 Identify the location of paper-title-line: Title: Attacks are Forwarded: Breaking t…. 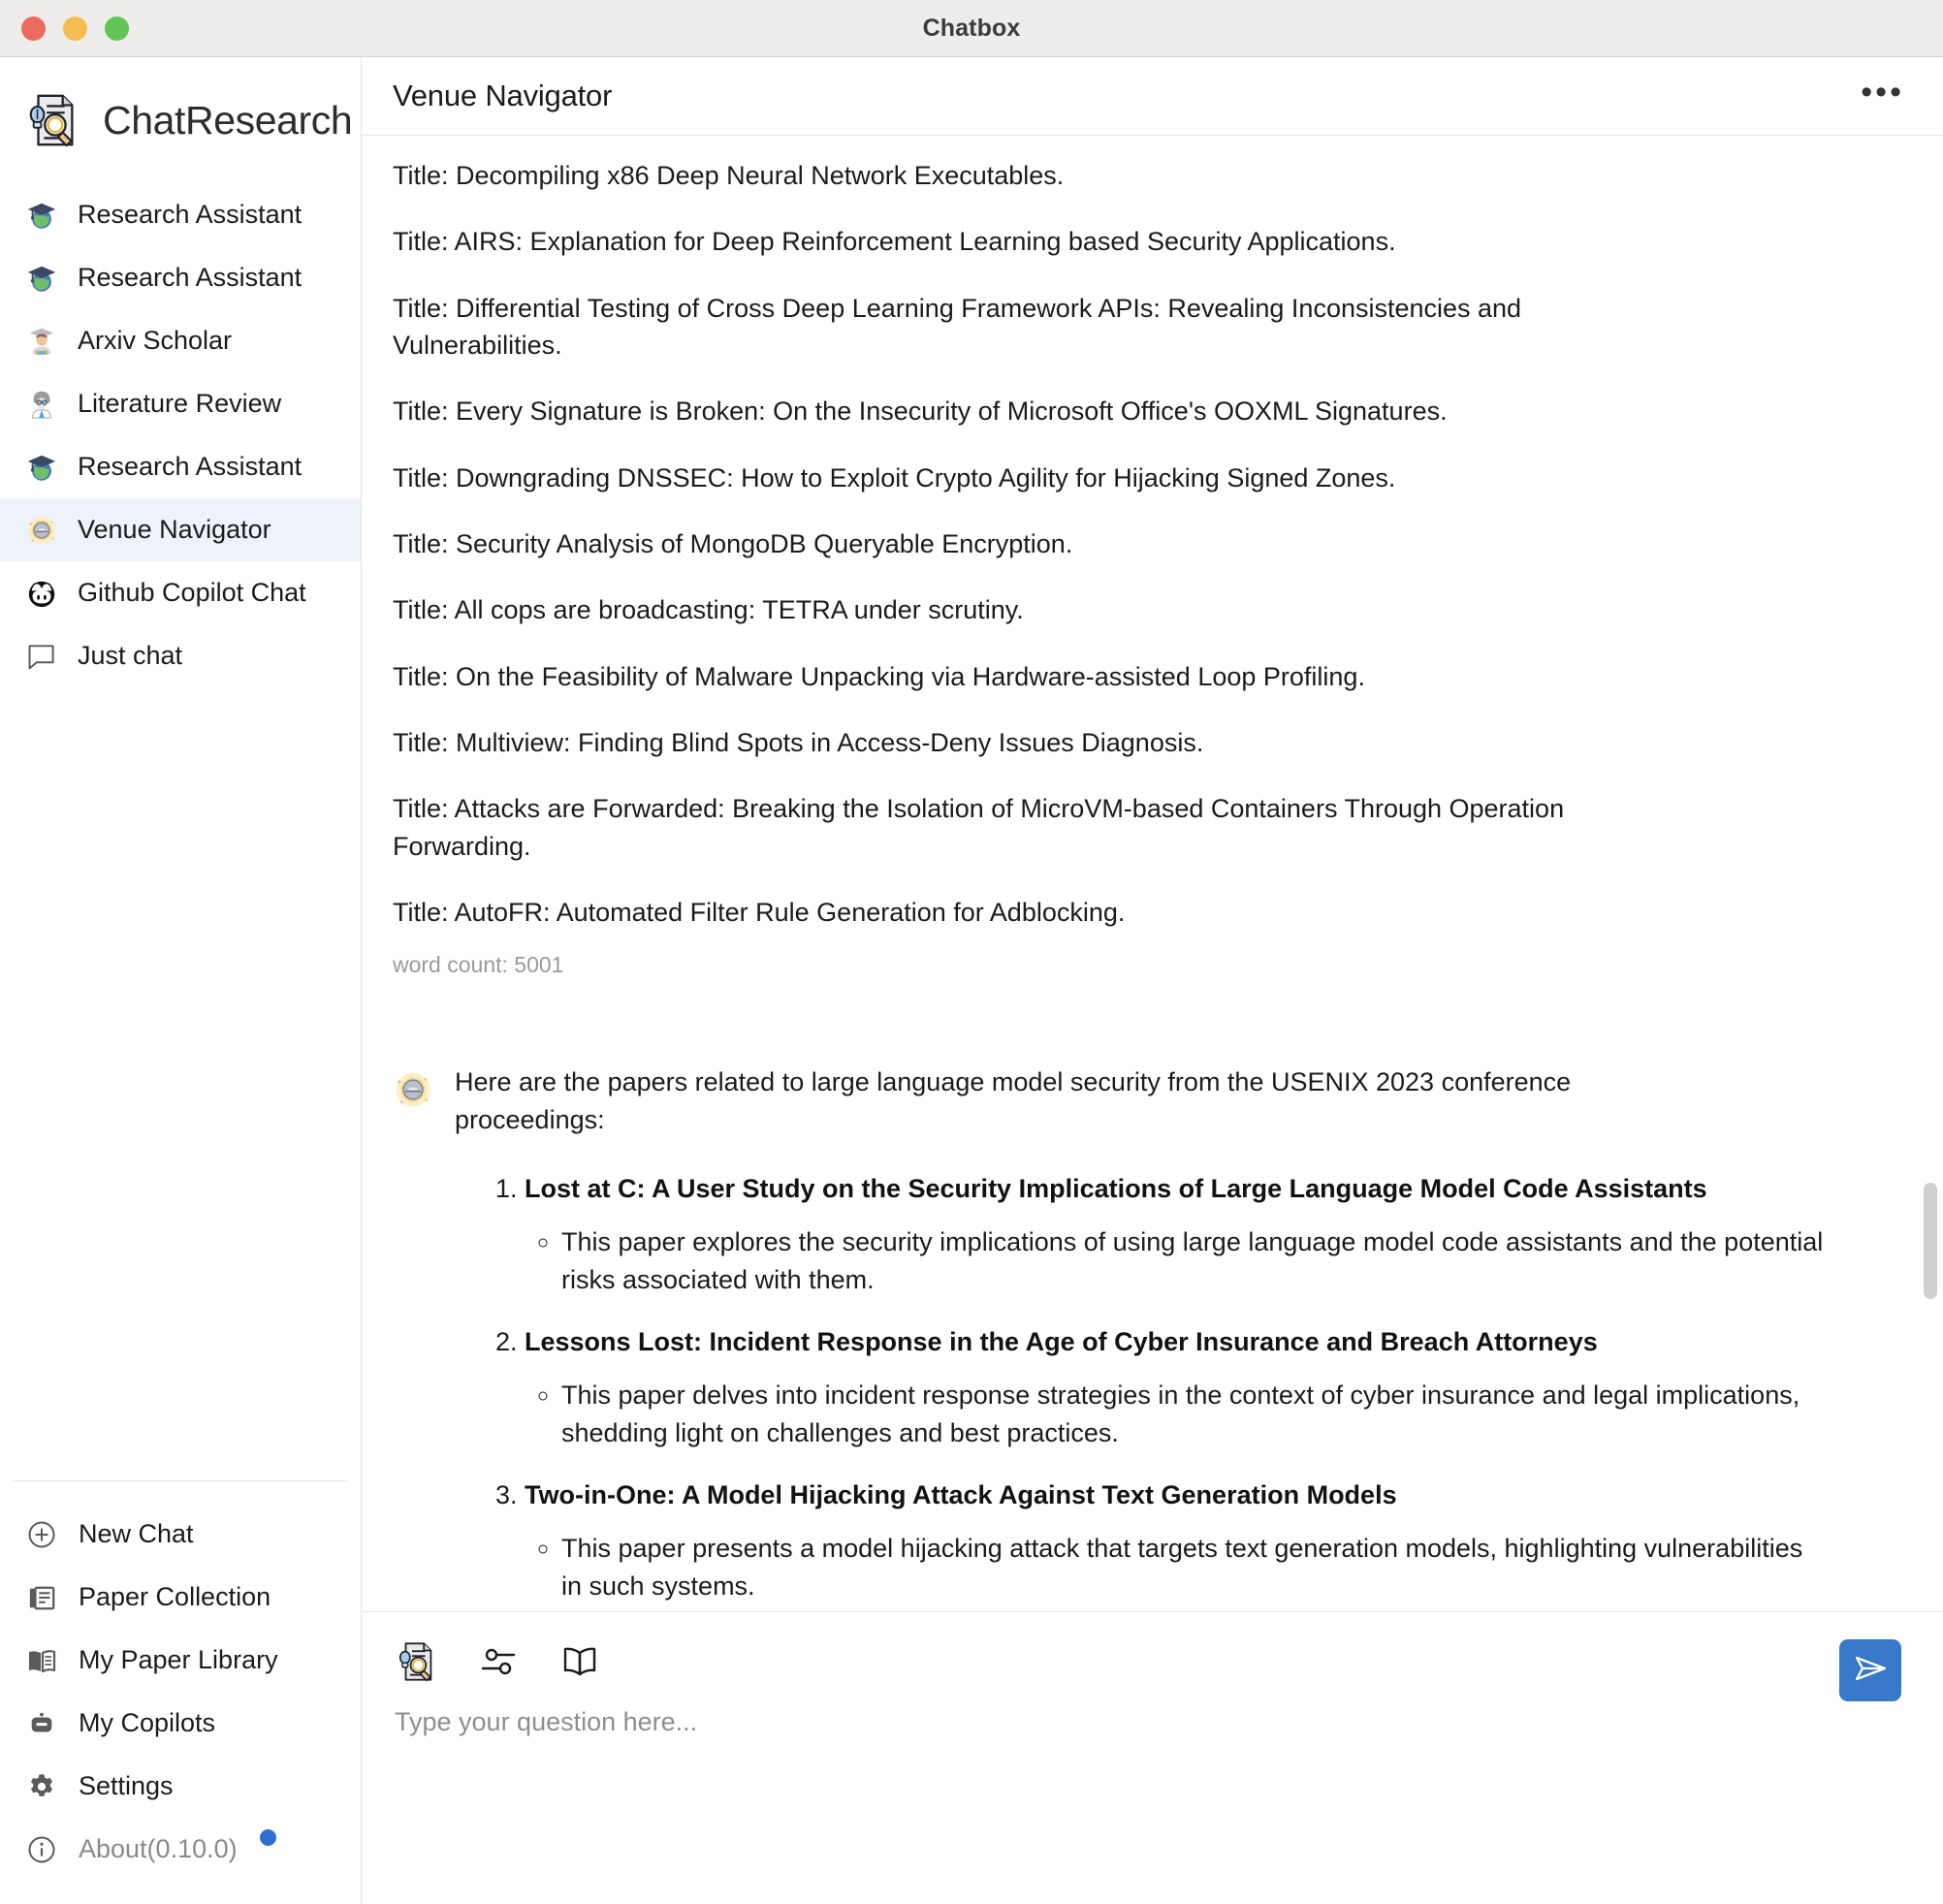
(979, 828).